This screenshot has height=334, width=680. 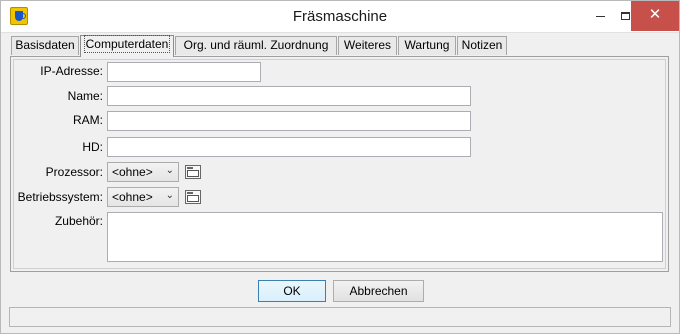 What do you see at coordinates (482, 45) in the screenshot?
I see `tab-notizen: Notizen` at bounding box center [482, 45].